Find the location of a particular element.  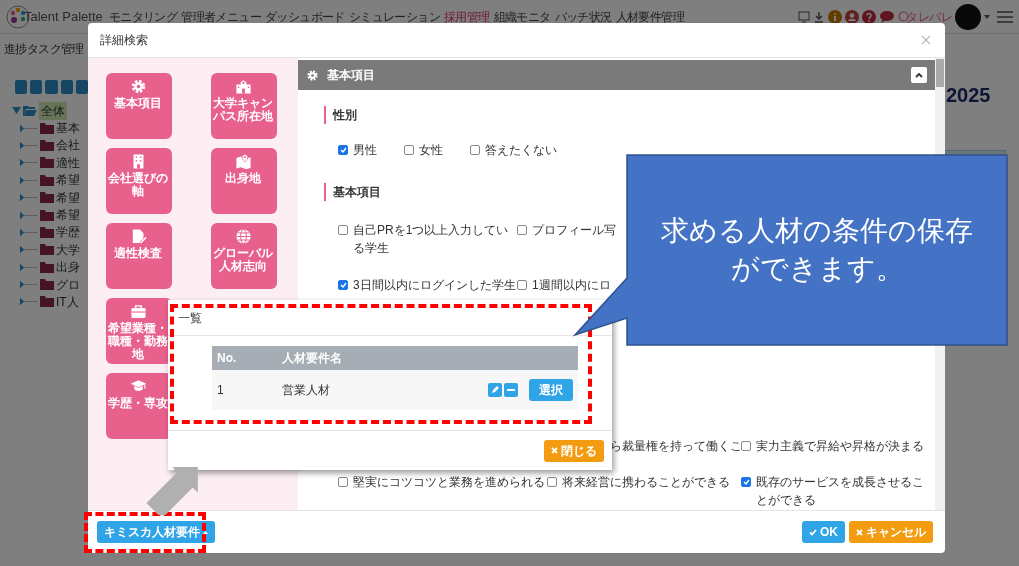

column-header: 人材要件名 is located at coordinates (312, 358).